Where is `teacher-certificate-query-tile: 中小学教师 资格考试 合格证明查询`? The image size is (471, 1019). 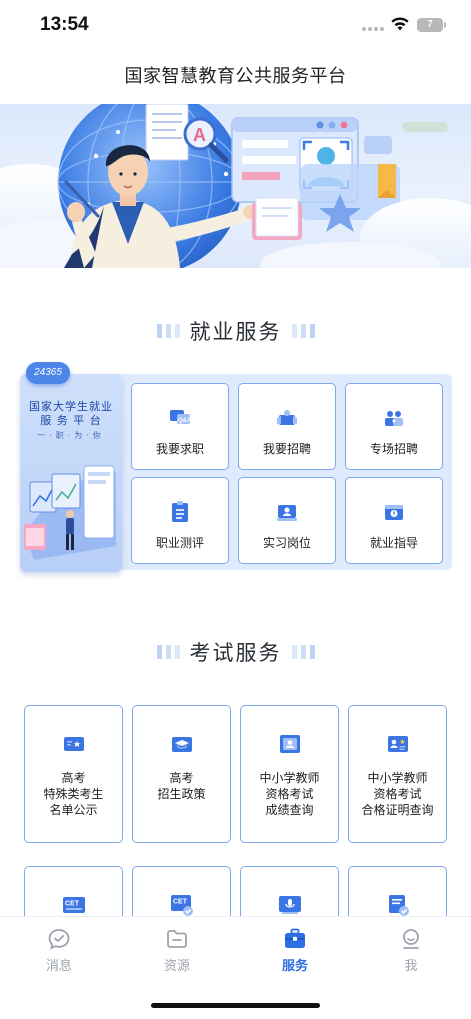
teacher-certificate-query-tile: 中小学教师 资格考试 合格证明查询 is located at coordinates (397, 774).